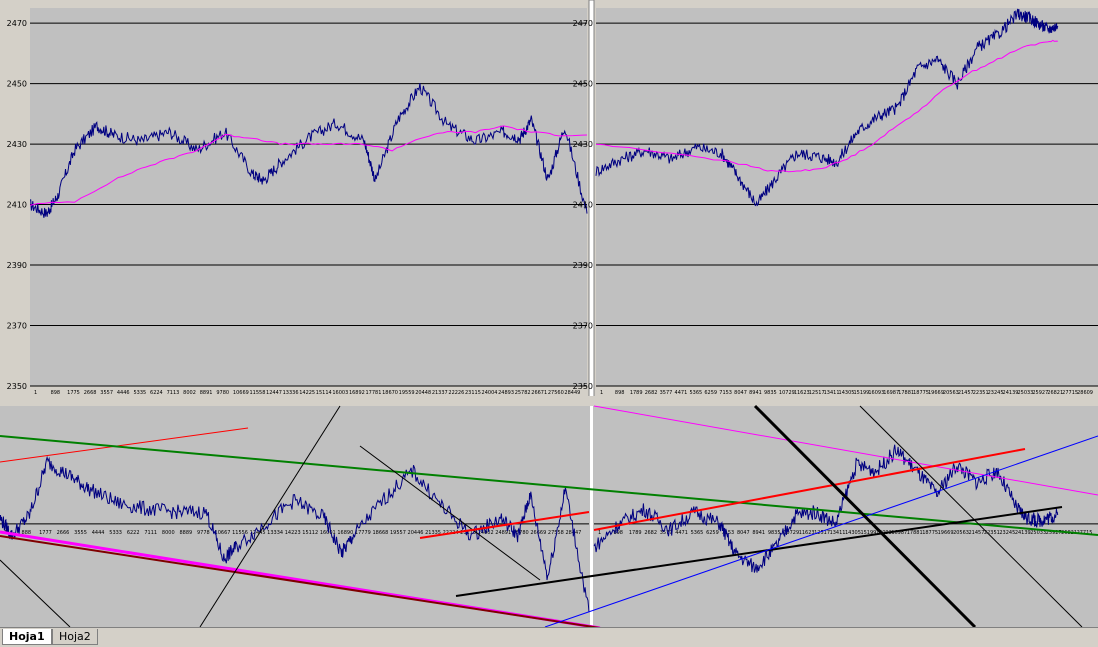 The width and height of the screenshot is (1098, 647). What do you see at coordinates (712, 533) in the screenshot?
I see `x-tick-label: 6259` at bounding box center [712, 533].